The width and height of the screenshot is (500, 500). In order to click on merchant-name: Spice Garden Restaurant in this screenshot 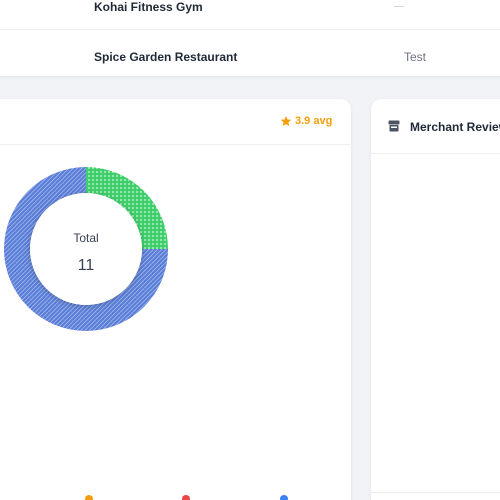, I will do `click(166, 57)`.